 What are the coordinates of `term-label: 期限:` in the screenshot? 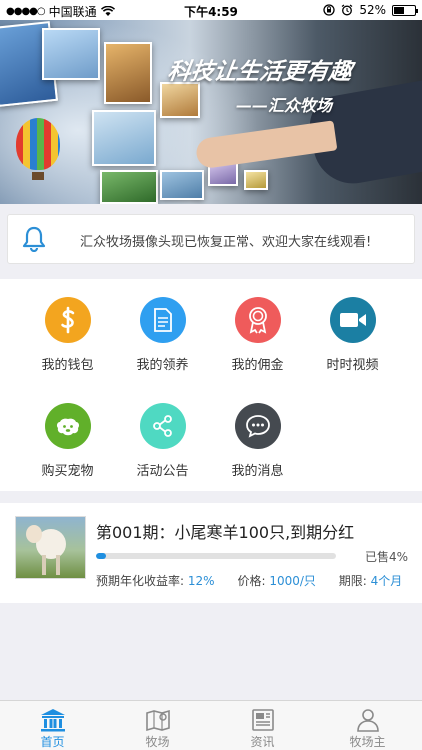 It's located at (352, 581).